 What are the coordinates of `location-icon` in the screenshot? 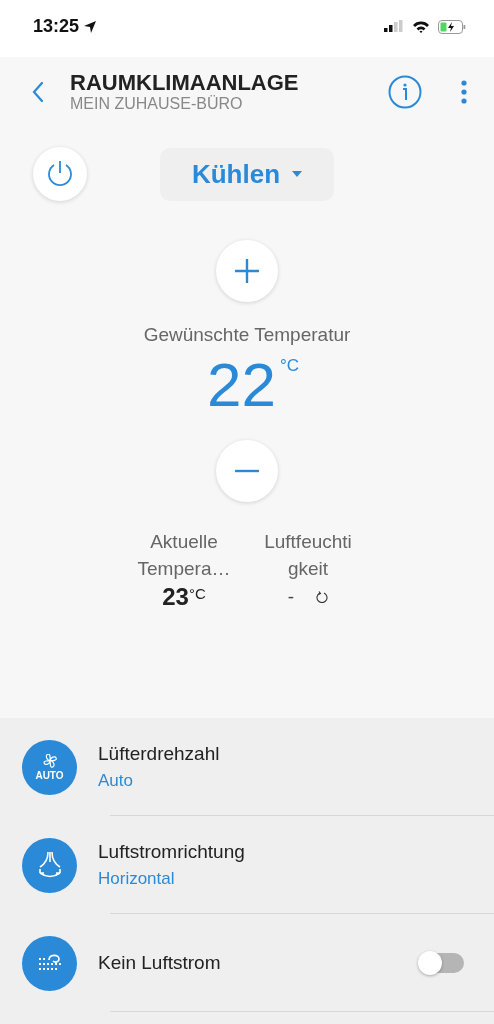 It's located at (90, 26).